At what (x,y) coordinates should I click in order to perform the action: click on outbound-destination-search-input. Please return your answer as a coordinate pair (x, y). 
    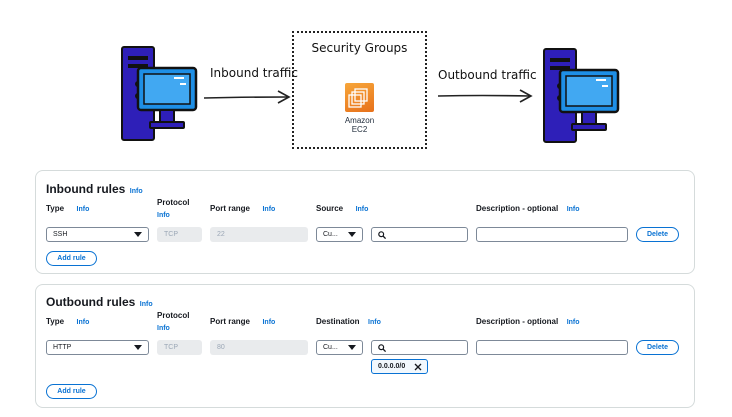
    Looking at the image, I should click on (419, 347).